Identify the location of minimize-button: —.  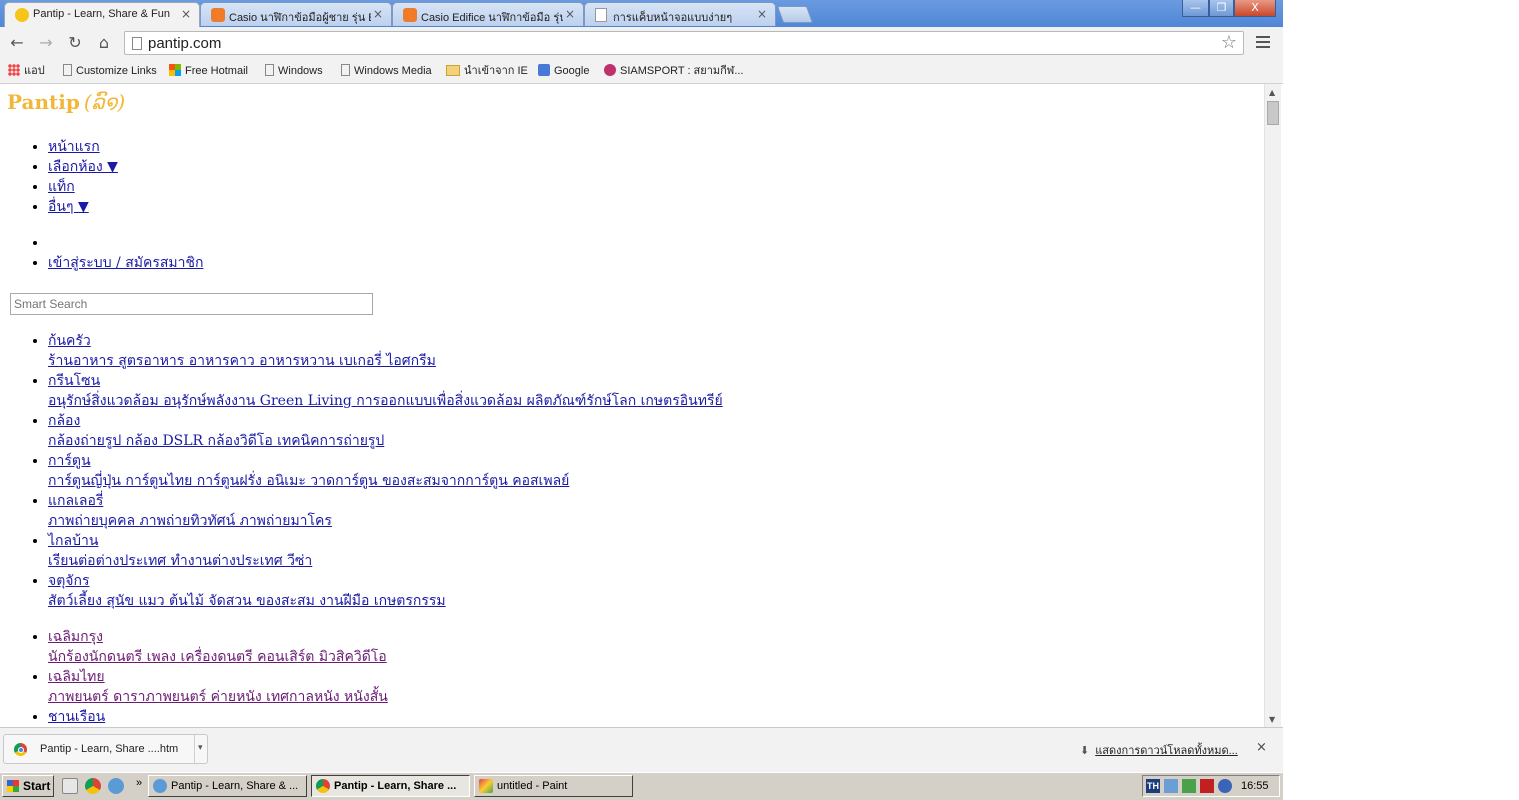
(1195, 8).